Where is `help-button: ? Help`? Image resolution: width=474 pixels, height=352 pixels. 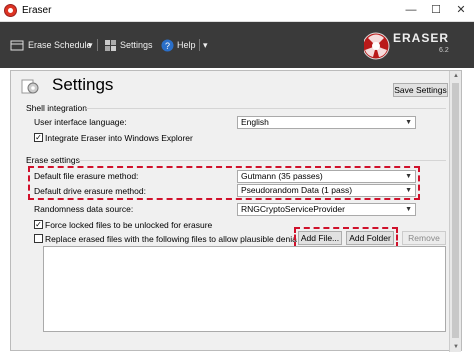
help-button: ? Help is located at coordinates (178, 45).